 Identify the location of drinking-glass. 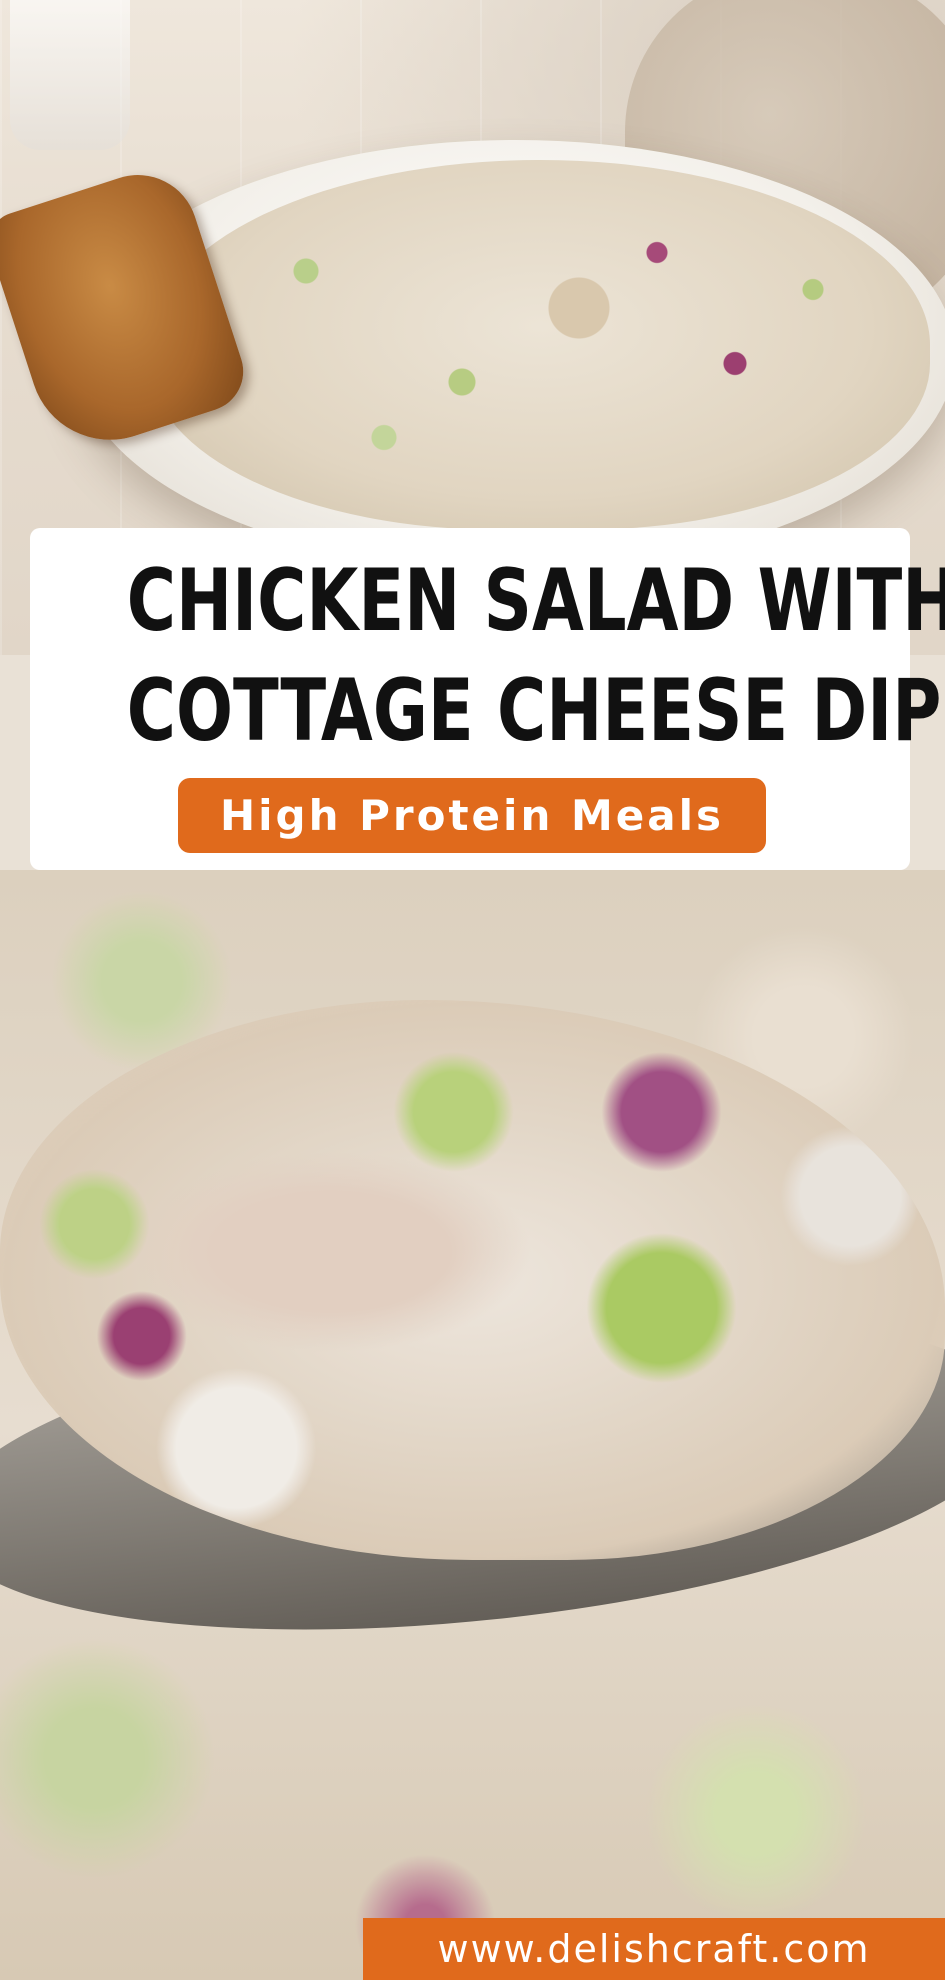
(70, 75).